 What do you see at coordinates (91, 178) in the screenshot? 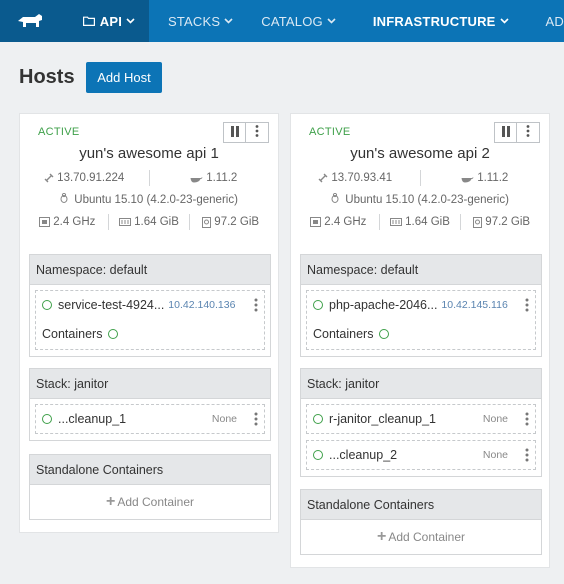
I see `host-ip: 13.70.91.224` at bounding box center [91, 178].